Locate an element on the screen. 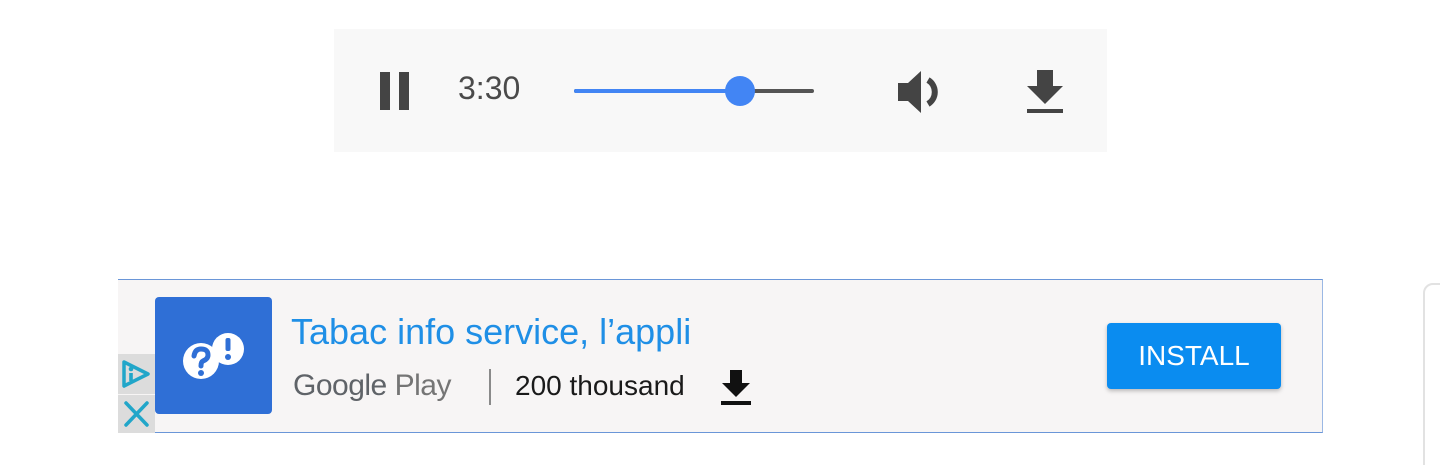  adchoices-icon is located at coordinates (136, 374).